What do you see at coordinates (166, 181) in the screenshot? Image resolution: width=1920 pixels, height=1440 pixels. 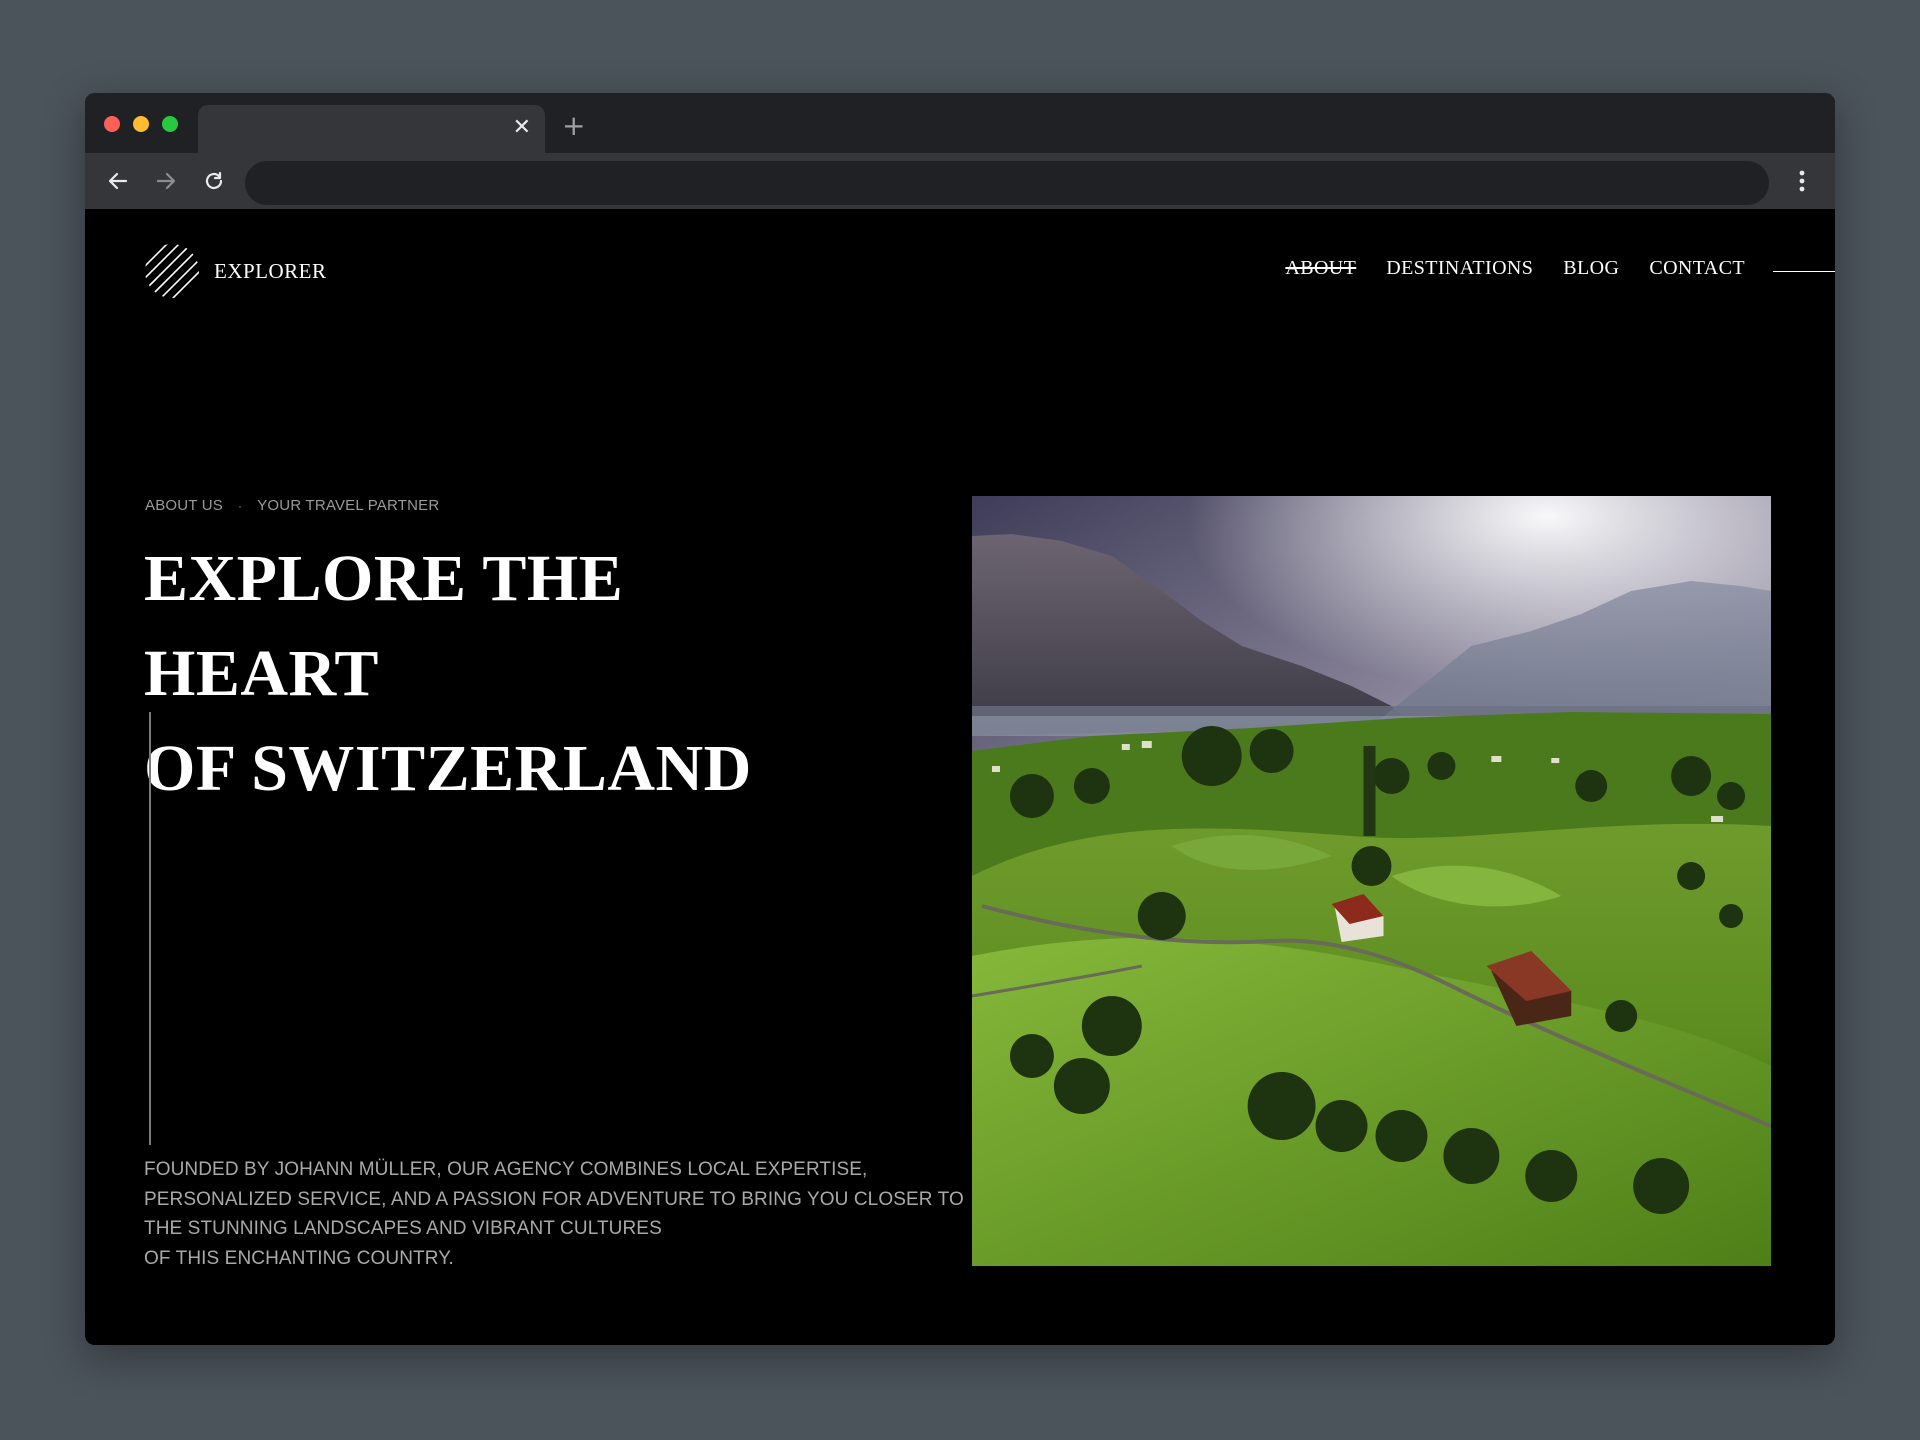 I see `forward-icon` at bounding box center [166, 181].